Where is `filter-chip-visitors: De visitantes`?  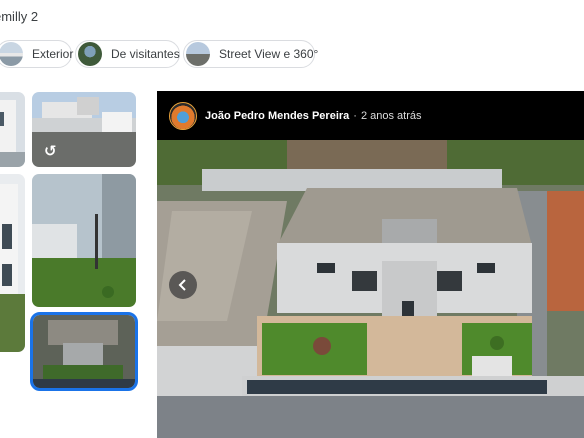 filter-chip-visitors: De visitantes is located at coordinates (127, 54).